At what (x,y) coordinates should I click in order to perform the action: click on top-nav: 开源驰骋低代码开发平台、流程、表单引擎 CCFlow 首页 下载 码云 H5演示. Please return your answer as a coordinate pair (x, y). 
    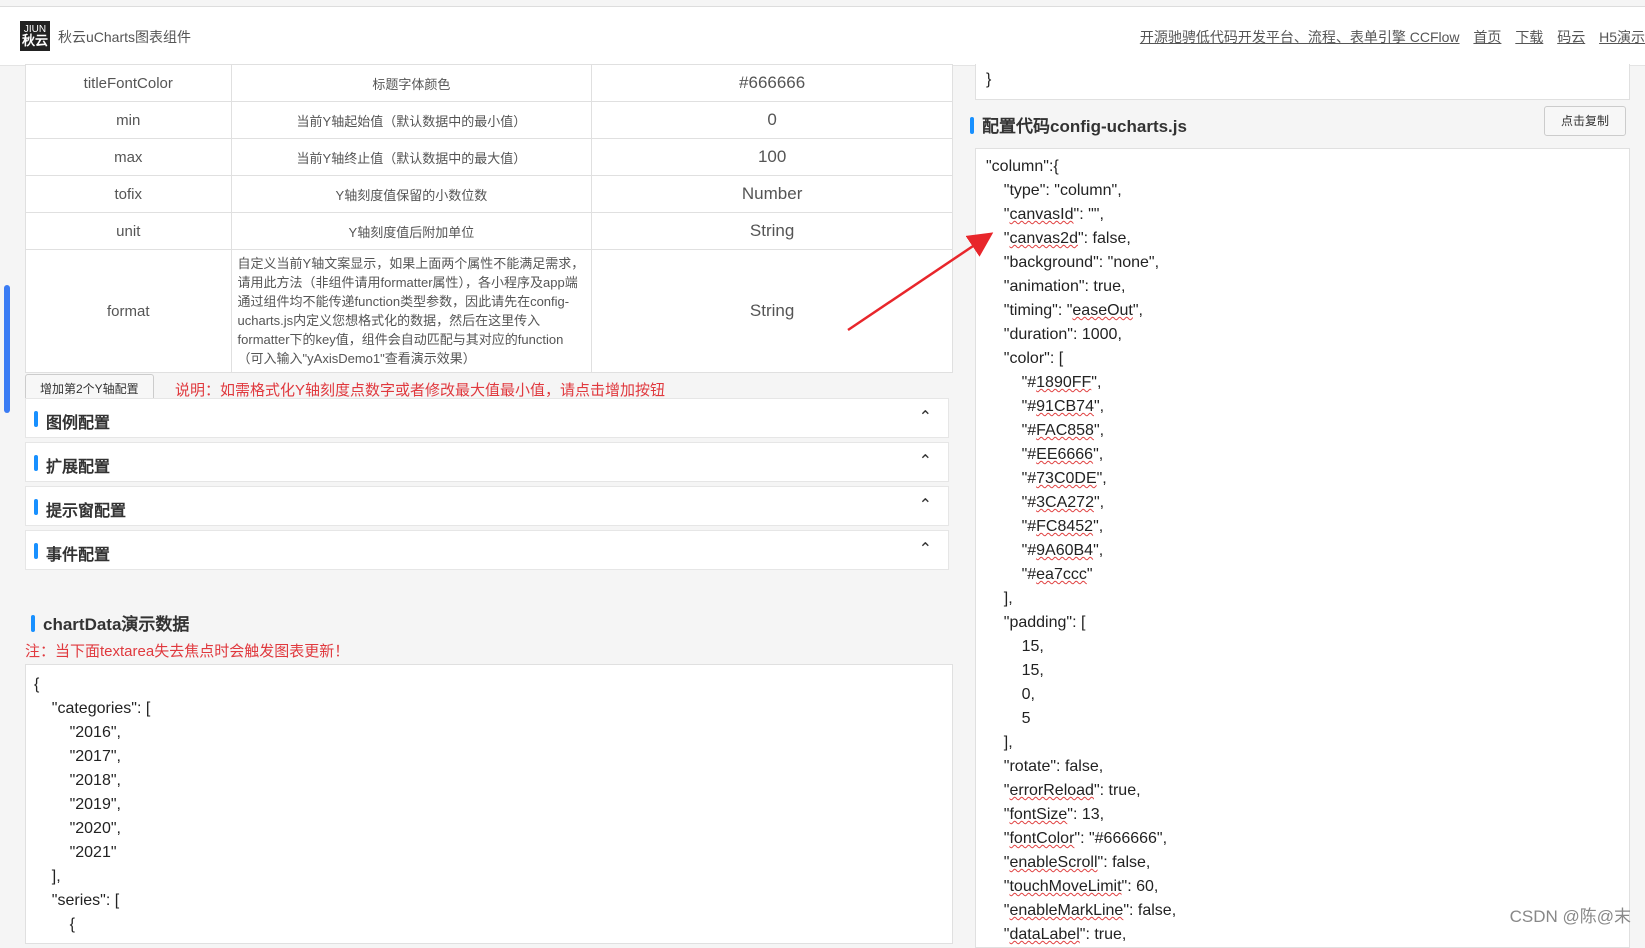
    Looking at the image, I should click on (1387, 37).